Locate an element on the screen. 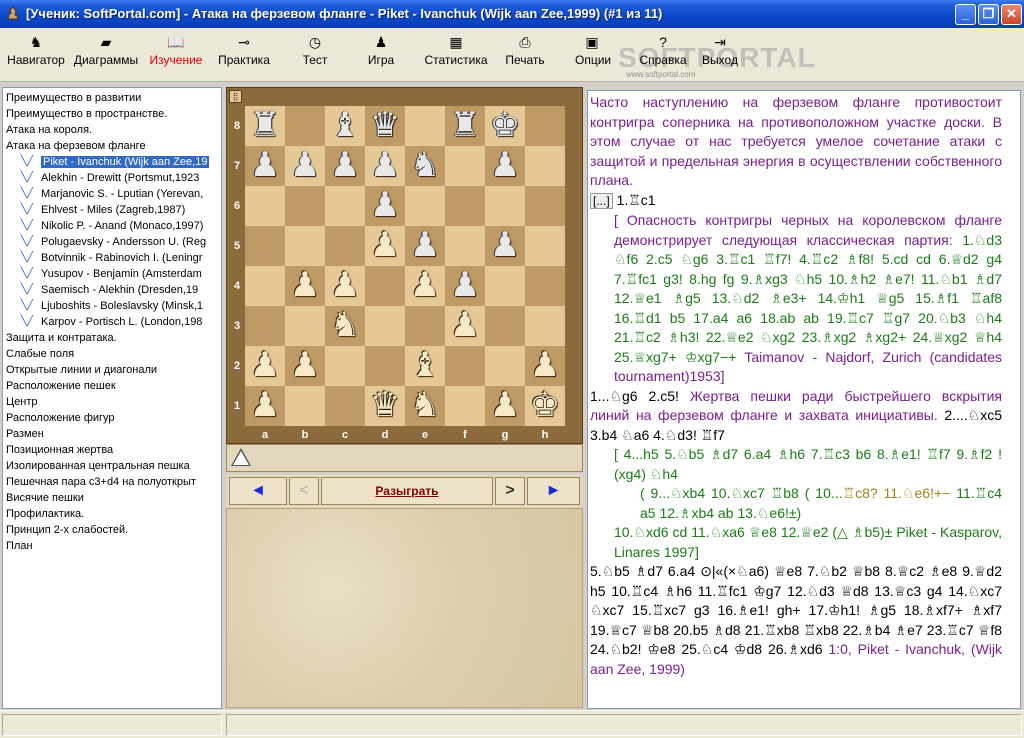 This screenshot has height=738, width=1024. square-e5: ♟ is located at coordinates (425, 246).